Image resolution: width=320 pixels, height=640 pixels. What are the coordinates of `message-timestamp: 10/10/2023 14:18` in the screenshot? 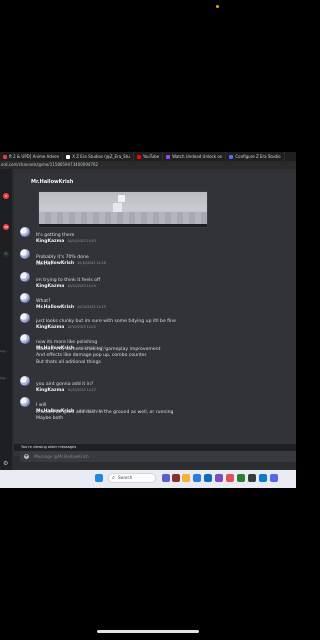 It's located at (91, 263).